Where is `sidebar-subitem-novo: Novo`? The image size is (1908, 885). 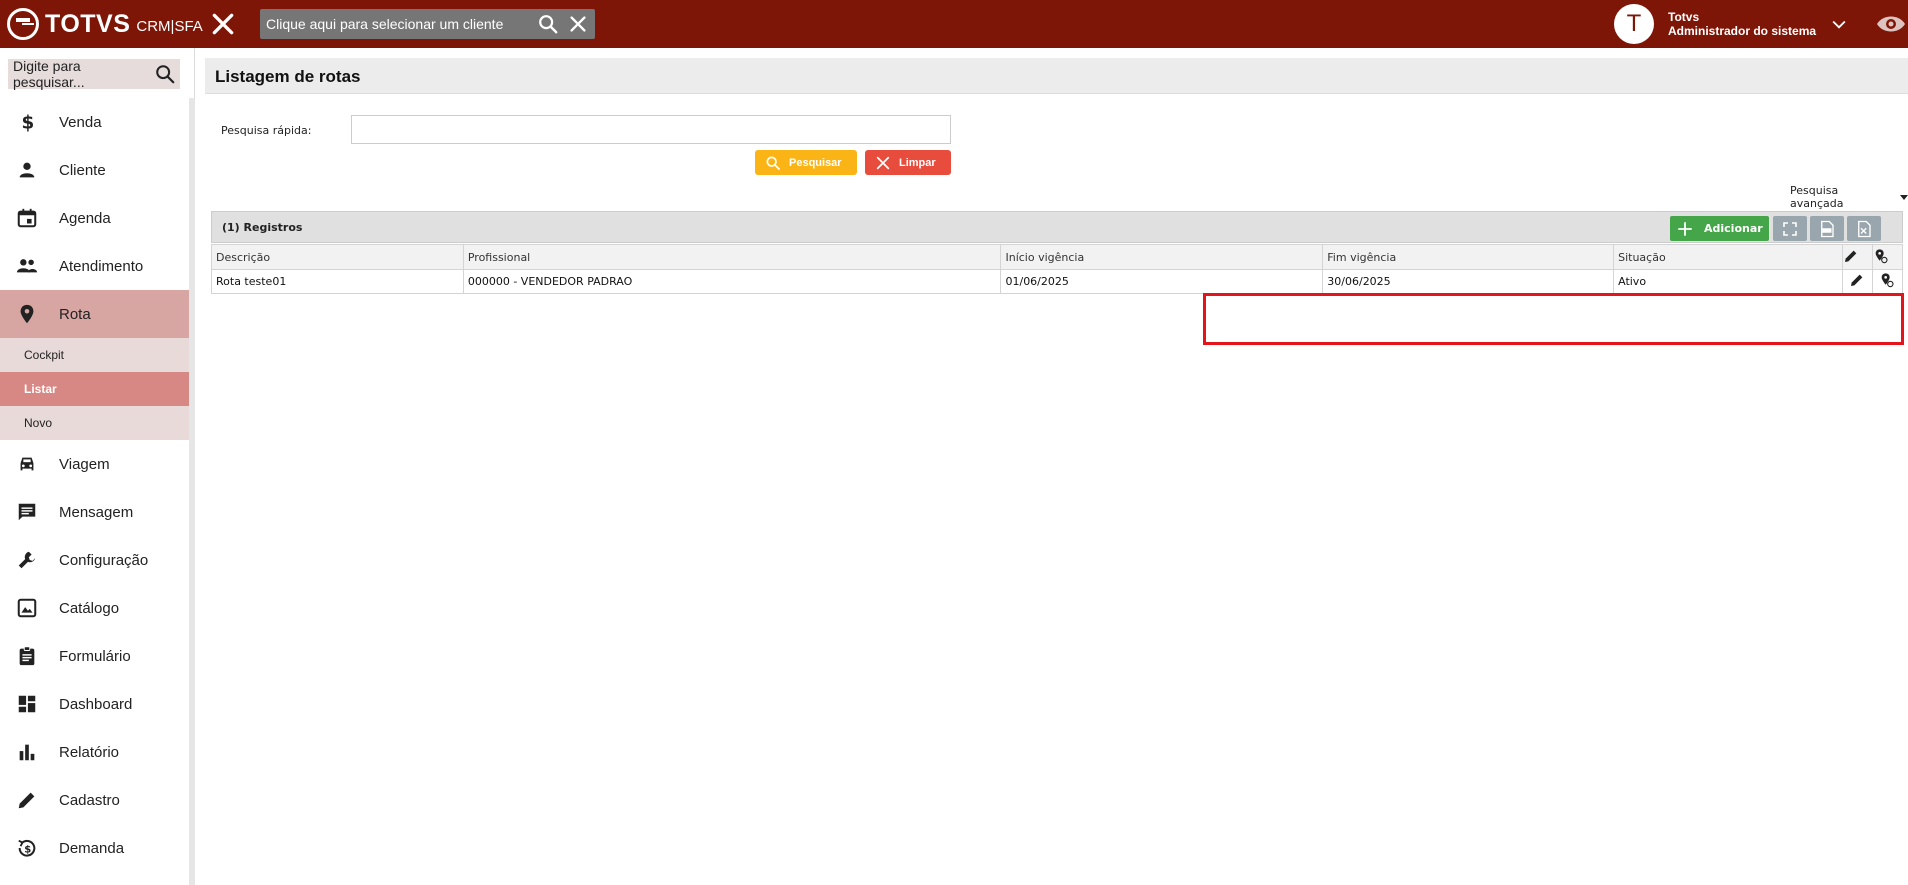
sidebar-subitem-novo: Novo is located at coordinates (94, 423).